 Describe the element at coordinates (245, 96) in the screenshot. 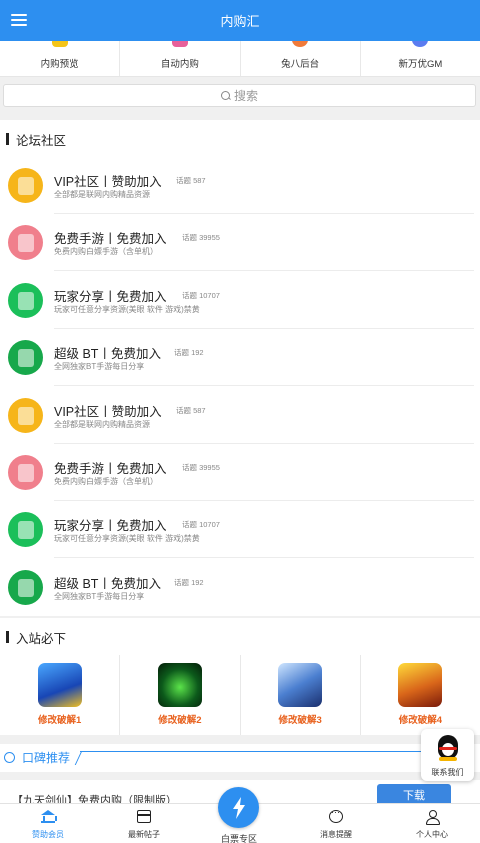

I see `search-placeholder: 搜索` at that location.